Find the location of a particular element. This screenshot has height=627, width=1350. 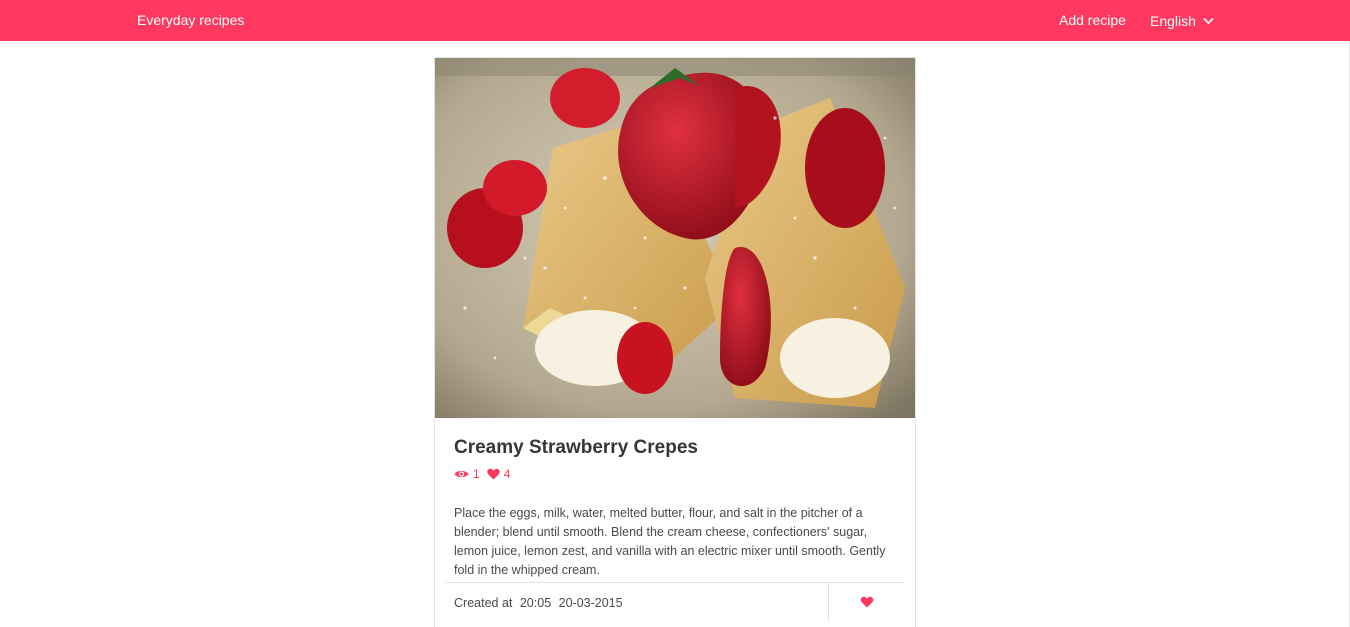

language-dropdown: English is located at coordinates (1182, 20).